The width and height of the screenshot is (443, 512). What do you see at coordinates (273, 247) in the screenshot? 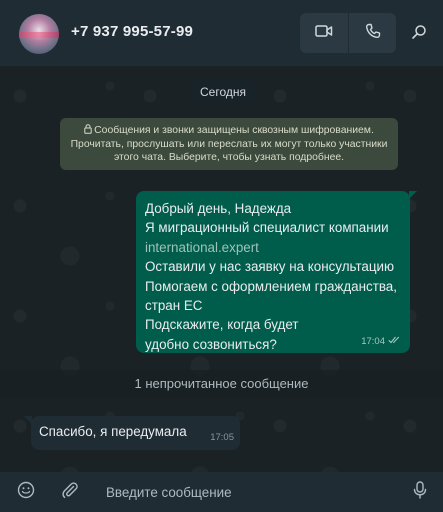
I see `message-link: international.expert` at bounding box center [273, 247].